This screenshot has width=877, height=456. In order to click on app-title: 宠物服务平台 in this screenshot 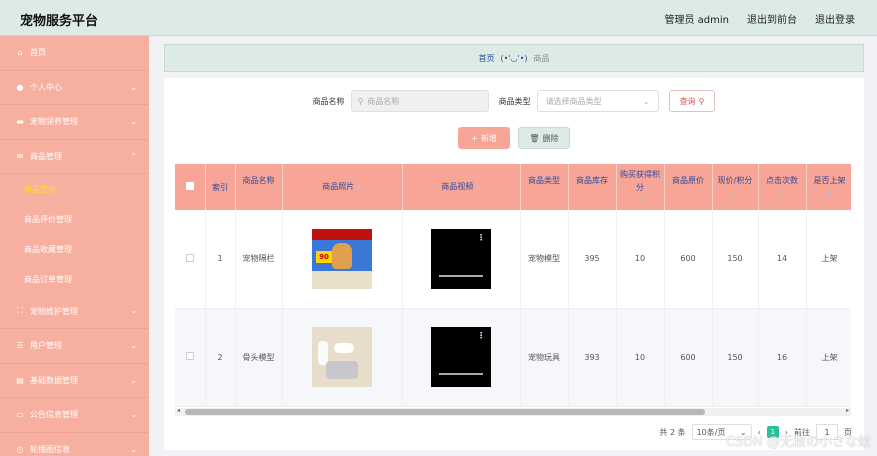, I will do `click(59, 21)`.